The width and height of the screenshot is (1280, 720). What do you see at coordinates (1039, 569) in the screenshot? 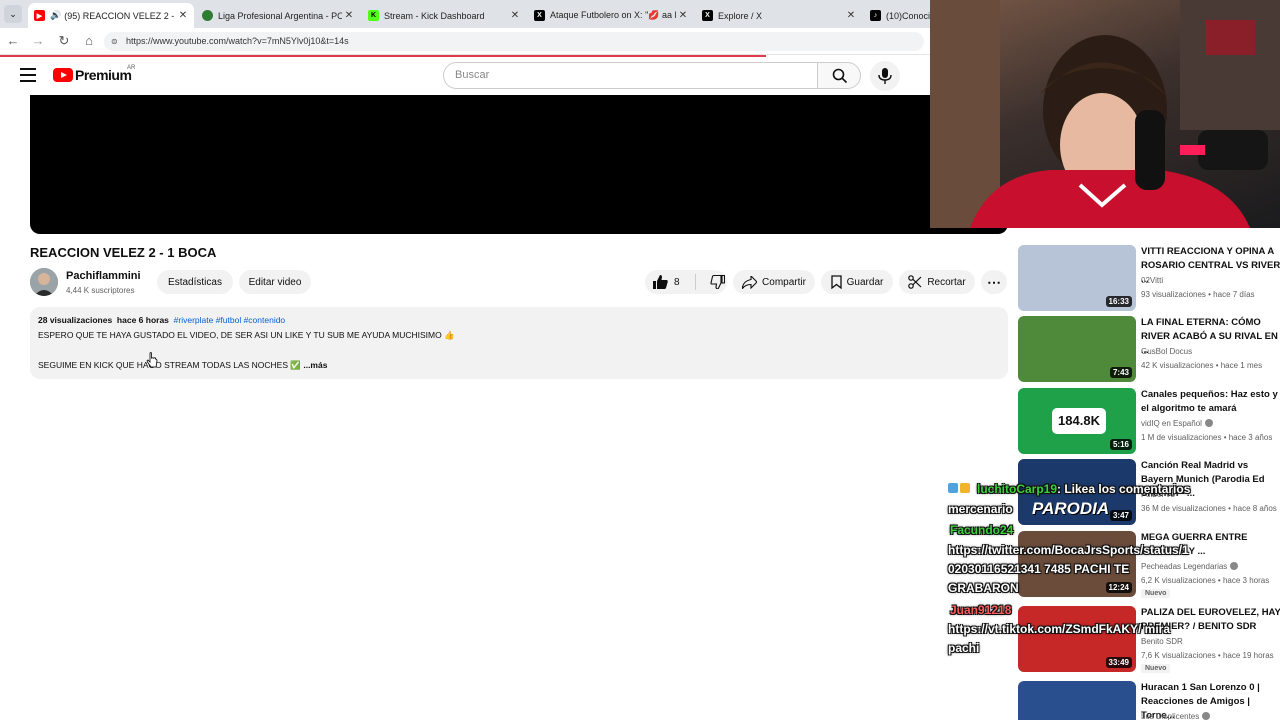
I see `chat-text: 02030116521341 7485 PACHI TE` at bounding box center [1039, 569].